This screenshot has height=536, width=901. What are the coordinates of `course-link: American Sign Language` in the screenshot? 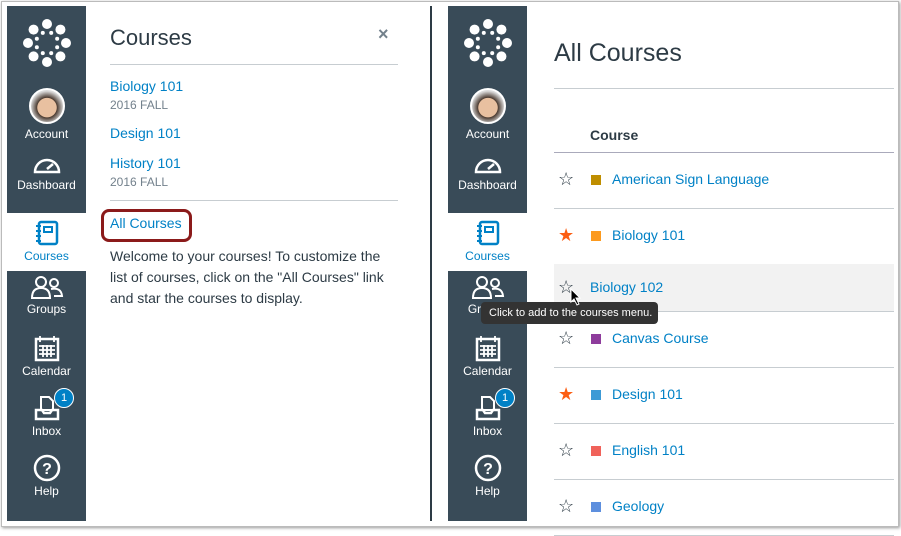 It's located at (690, 179).